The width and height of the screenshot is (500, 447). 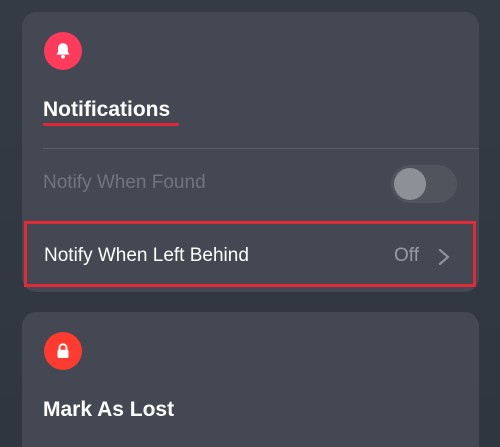 What do you see at coordinates (250, 183) in the screenshot?
I see `notify-when-found-row: Notify When Found` at bounding box center [250, 183].